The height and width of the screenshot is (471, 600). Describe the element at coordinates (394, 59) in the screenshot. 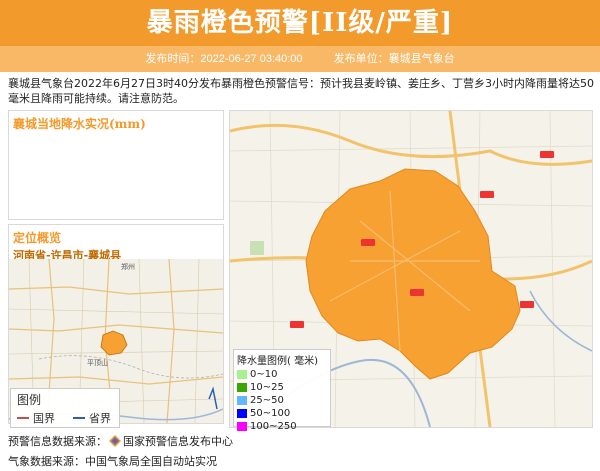

I see `publisher: 发布单位：襄城县气象台` at that location.